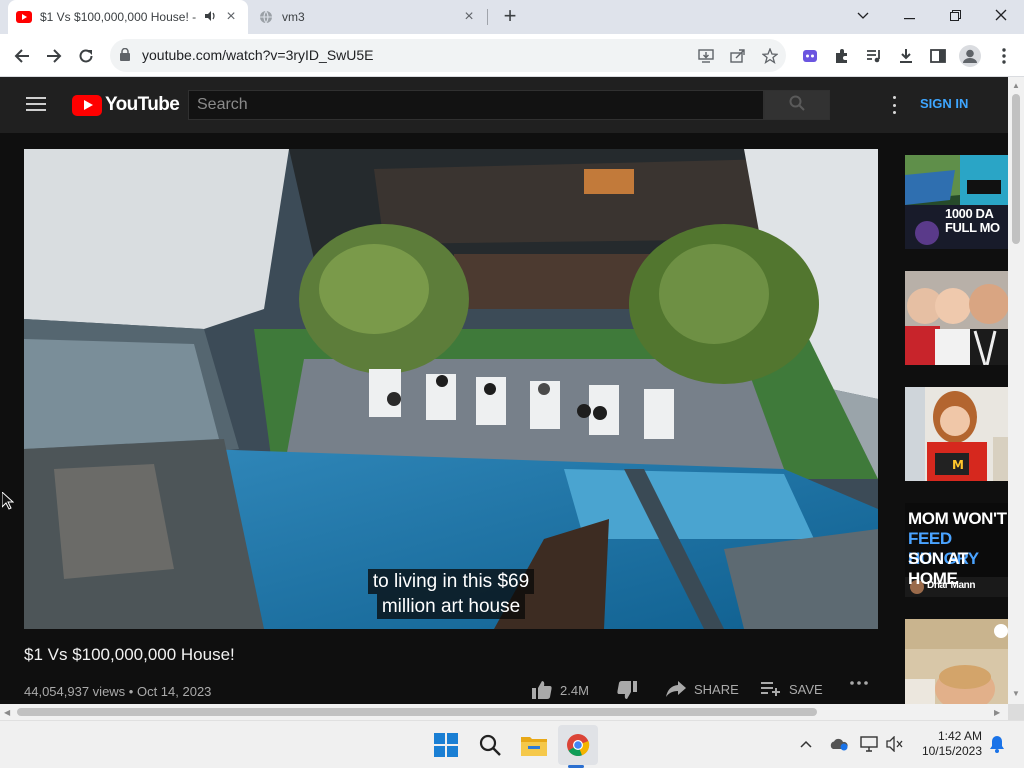 This screenshot has width=1024, height=768. Describe the element at coordinates (770, 56) in the screenshot. I see `bookmark-star-icon` at that location.